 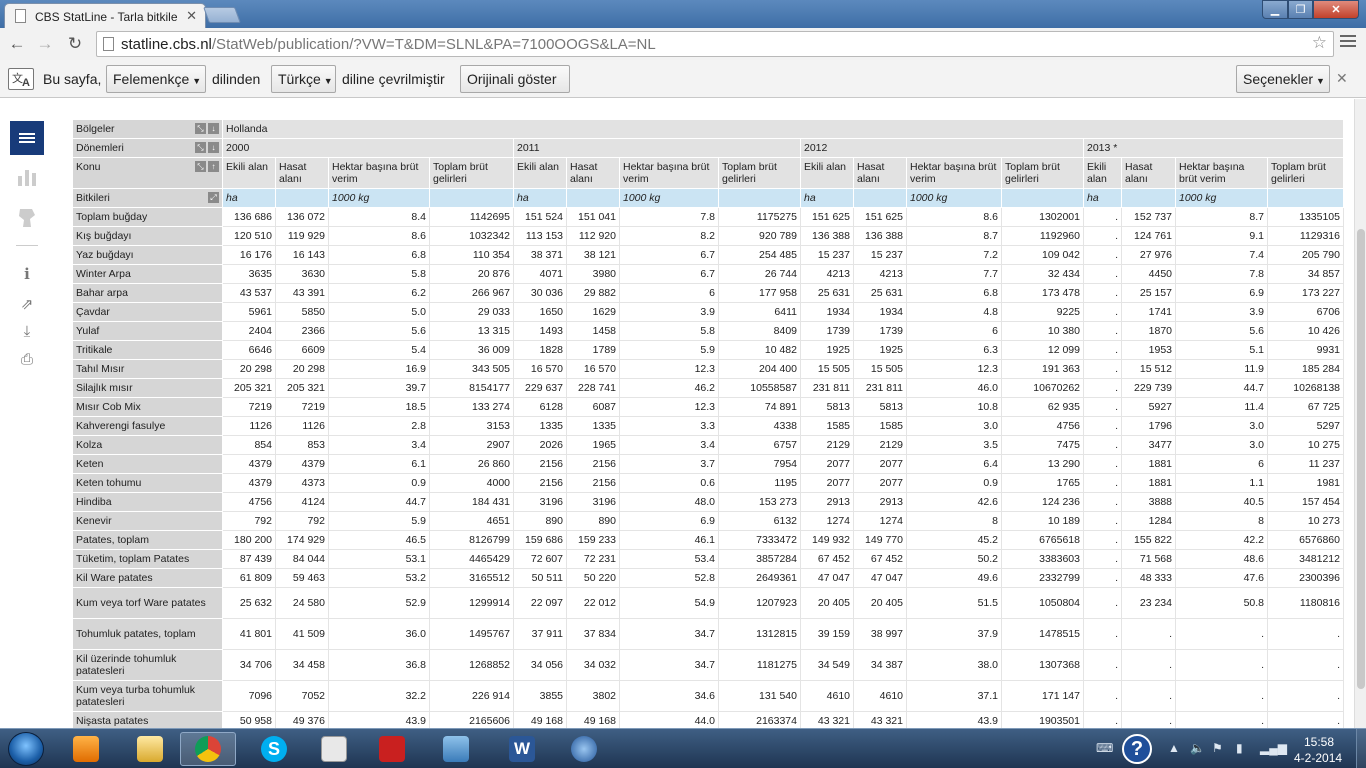 What do you see at coordinates (1342, 78) in the screenshot?
I see `close-icon: ✕` at bounding box center [1342, 78].